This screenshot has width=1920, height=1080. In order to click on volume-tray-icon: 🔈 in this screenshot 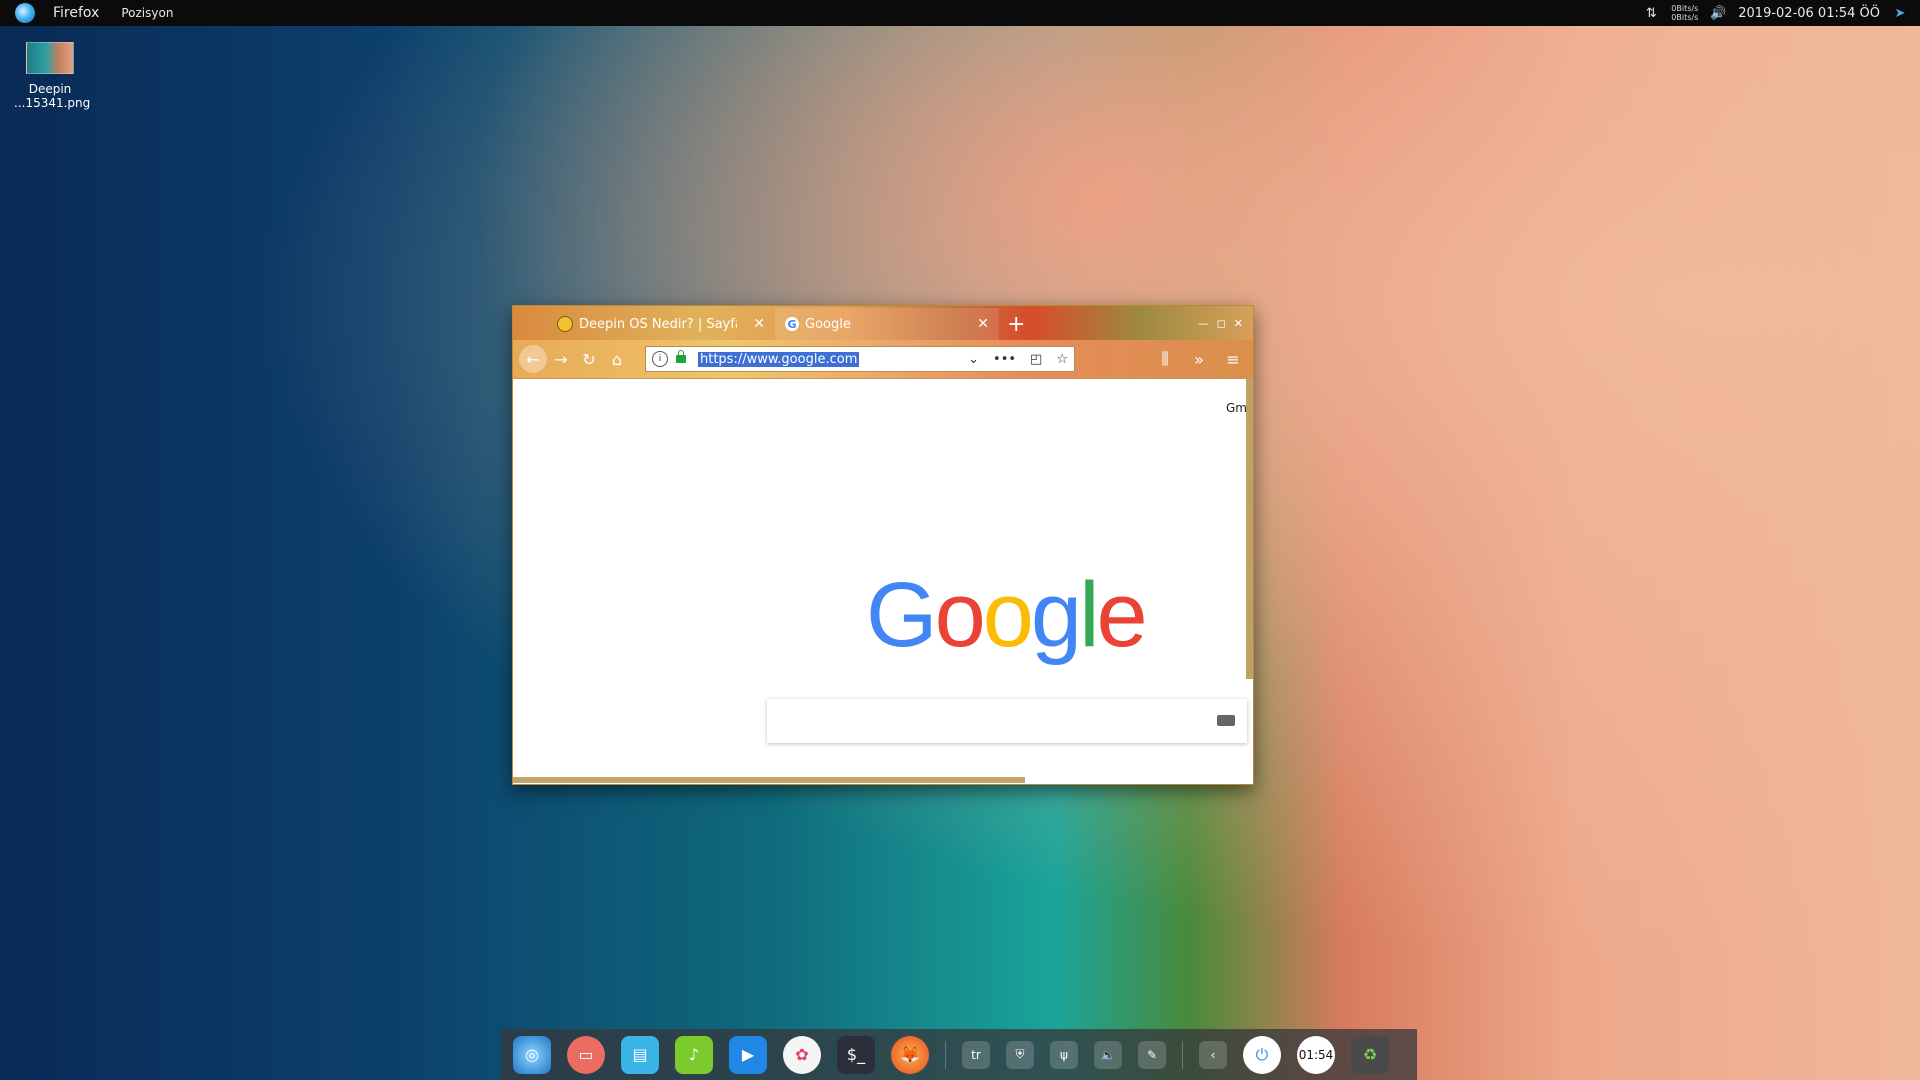, I will do `click(1108, 1054)`.